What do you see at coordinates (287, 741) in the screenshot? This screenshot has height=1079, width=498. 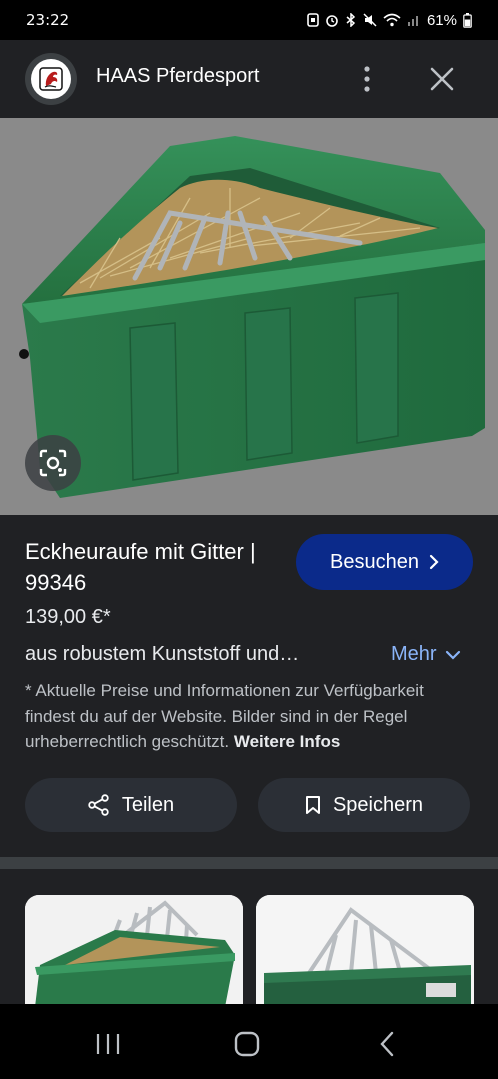 I see `more-info-link: Weitere Infos` at bounding box center [287, 741].